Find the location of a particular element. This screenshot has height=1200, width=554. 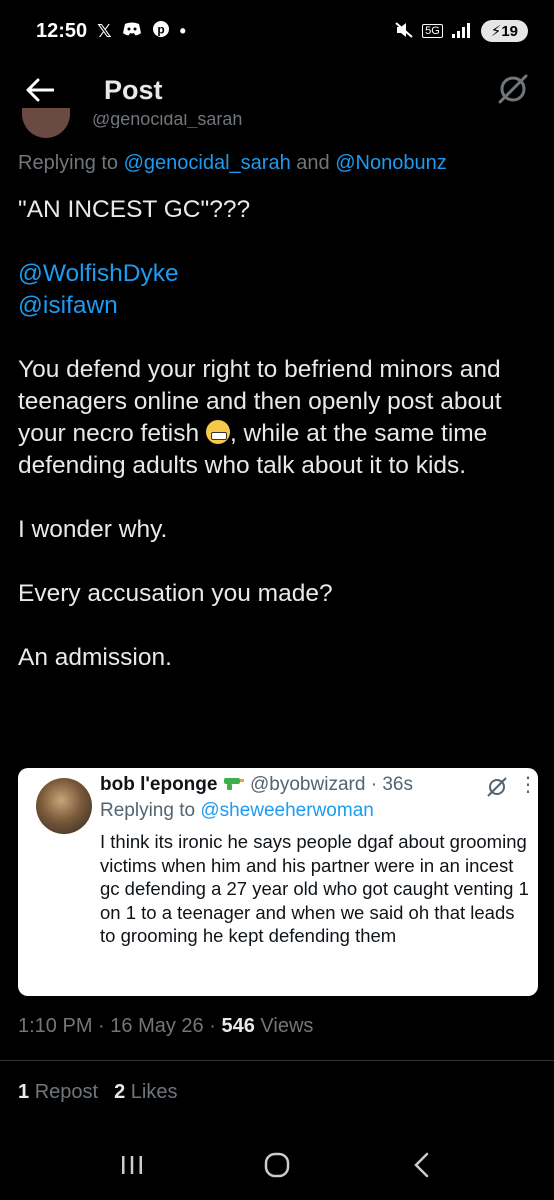

status-time: 12:50 is located at coordinates (62, 30).